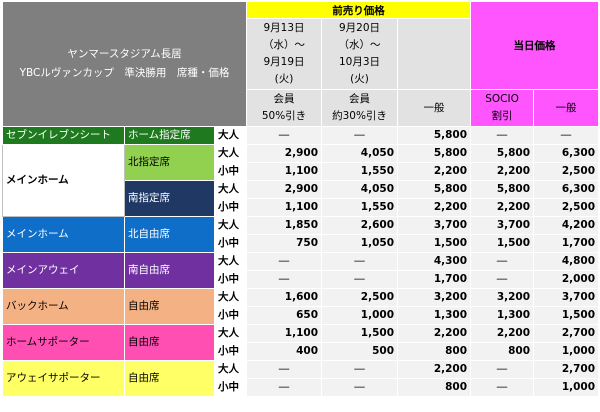  I want to click on table-row: メインアウェイ 南自由席 大人 ― ― 4,300 ― 4,800, so click(301, 270).